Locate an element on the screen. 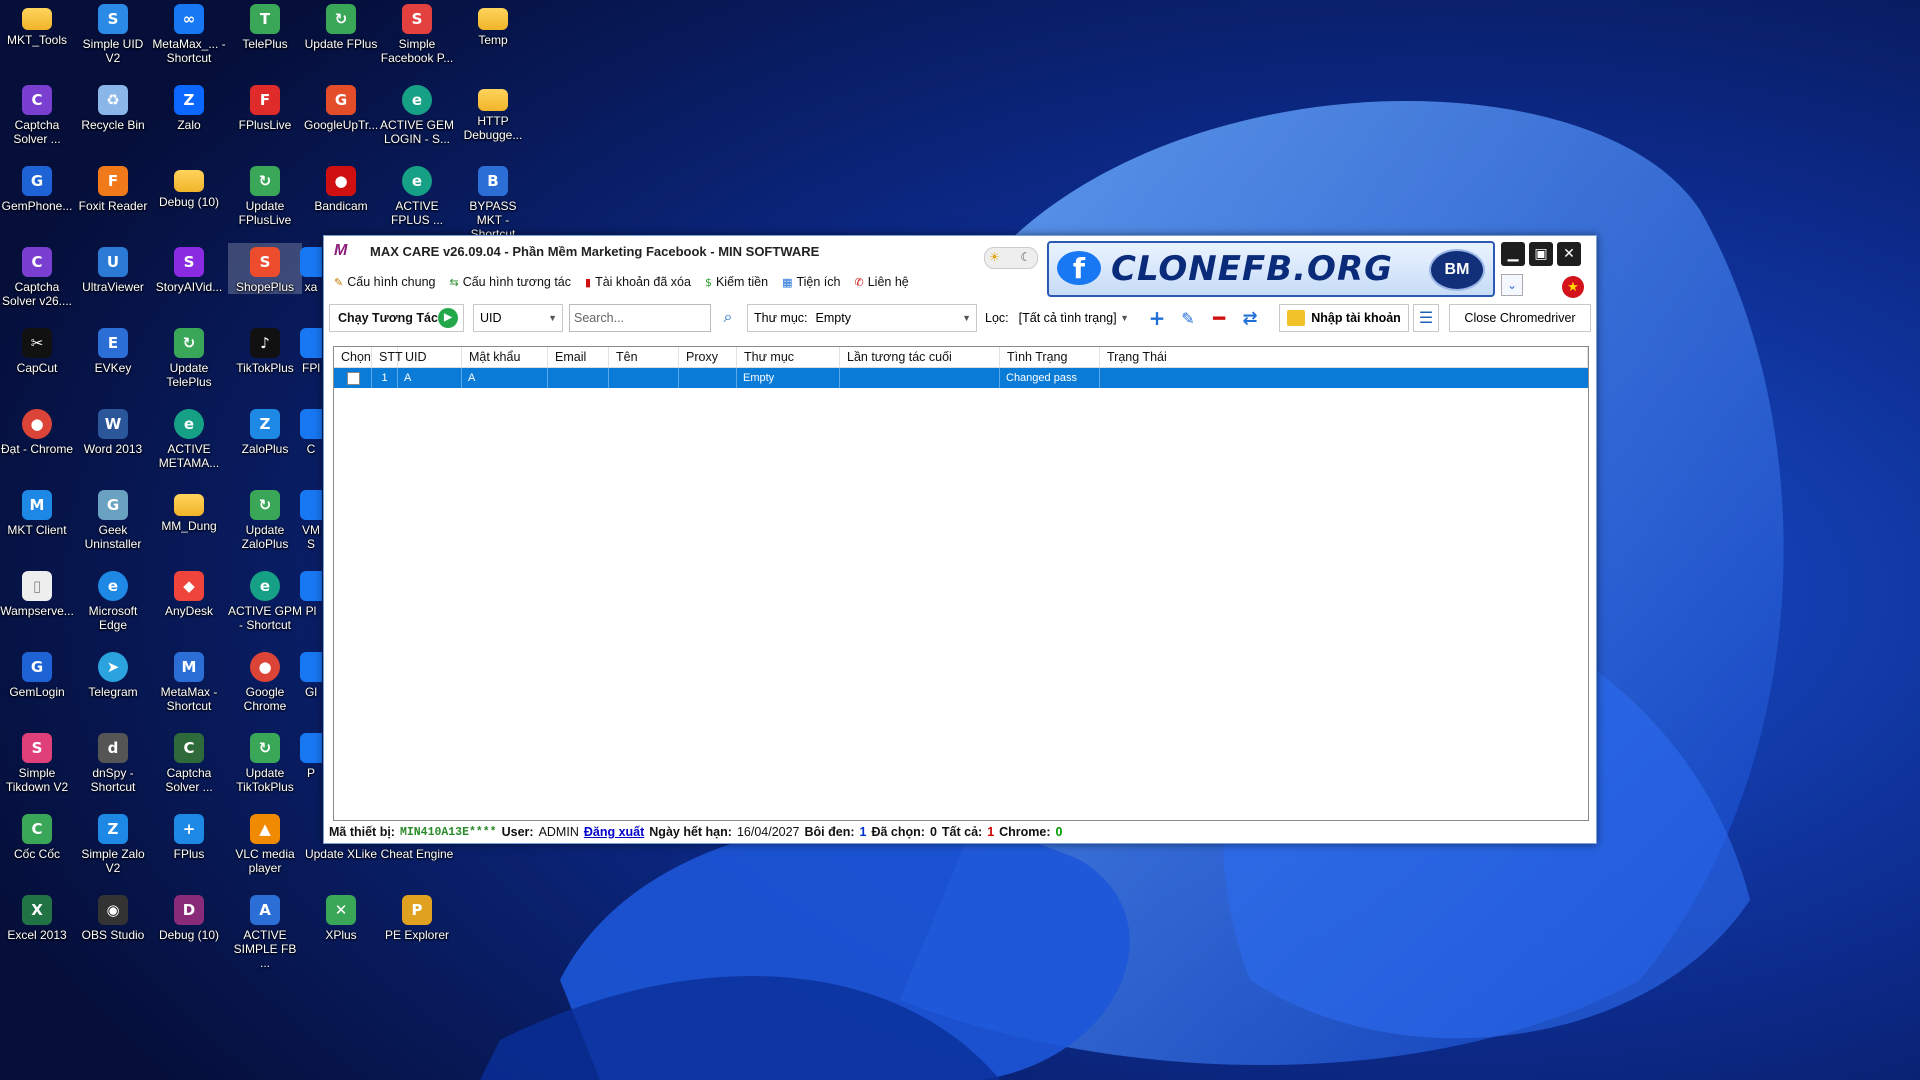  desktop-icon-57: C Cốc Cốc is located at coordinates (37, 835).